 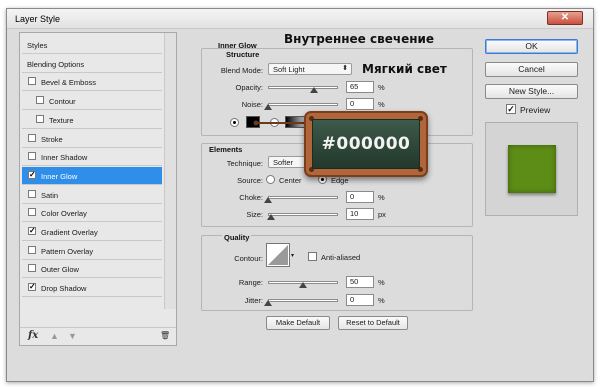 I want to click on noise-unit: %, so click(x=381, y=104).